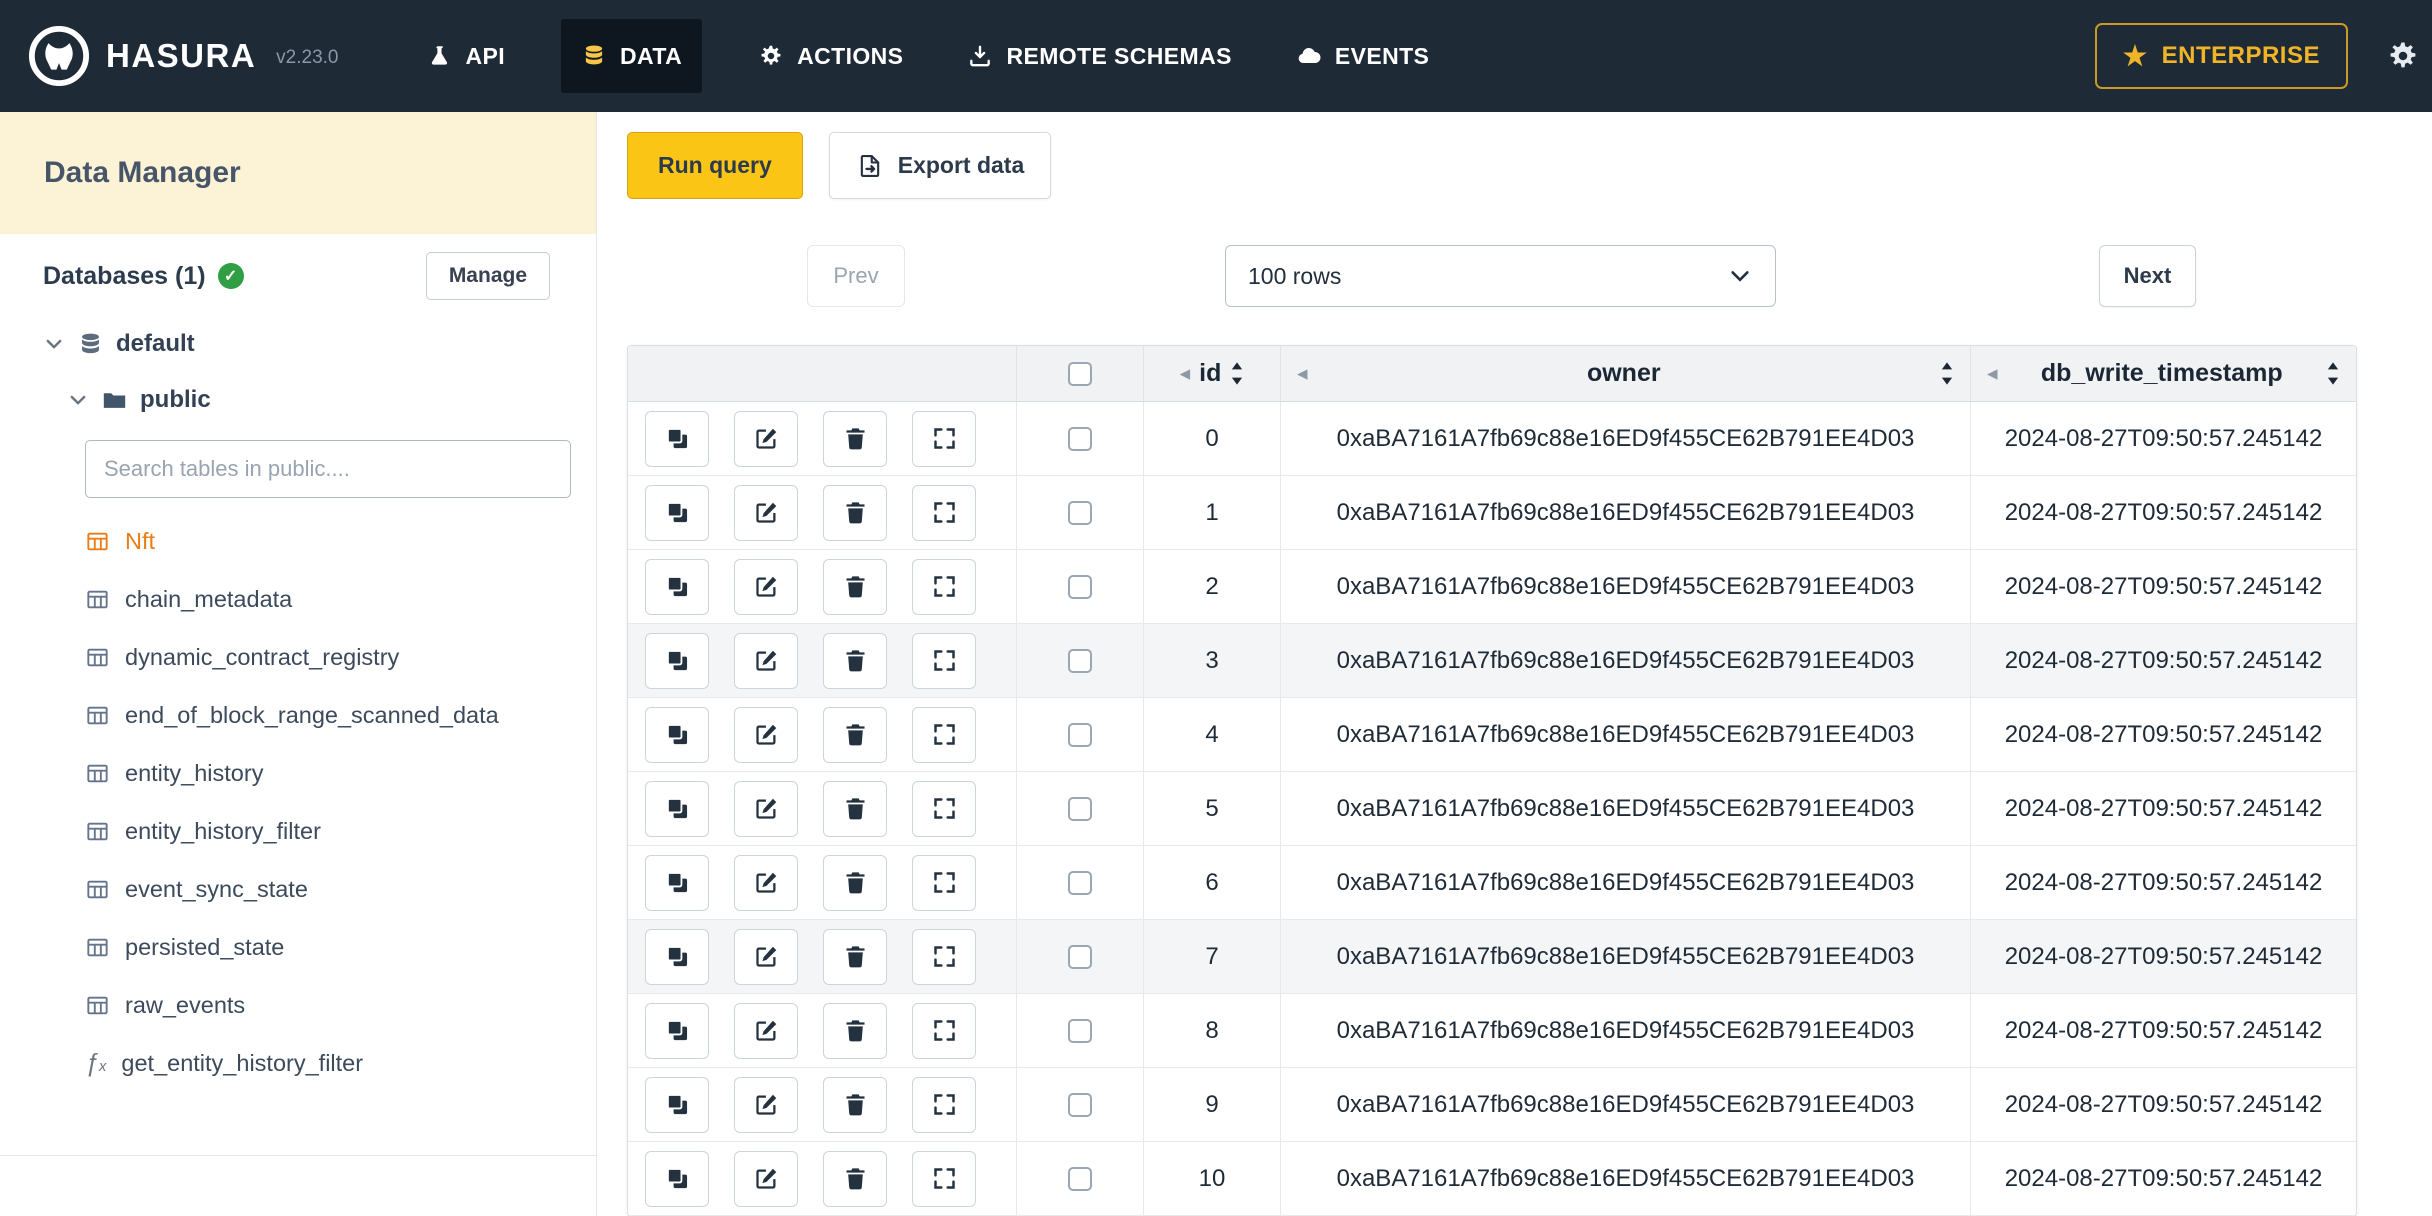 This screenshot has height=1216, width=2432. I want to click on sidebar-table-entity_history_filter: entity_history_filter, so click(317, 831).